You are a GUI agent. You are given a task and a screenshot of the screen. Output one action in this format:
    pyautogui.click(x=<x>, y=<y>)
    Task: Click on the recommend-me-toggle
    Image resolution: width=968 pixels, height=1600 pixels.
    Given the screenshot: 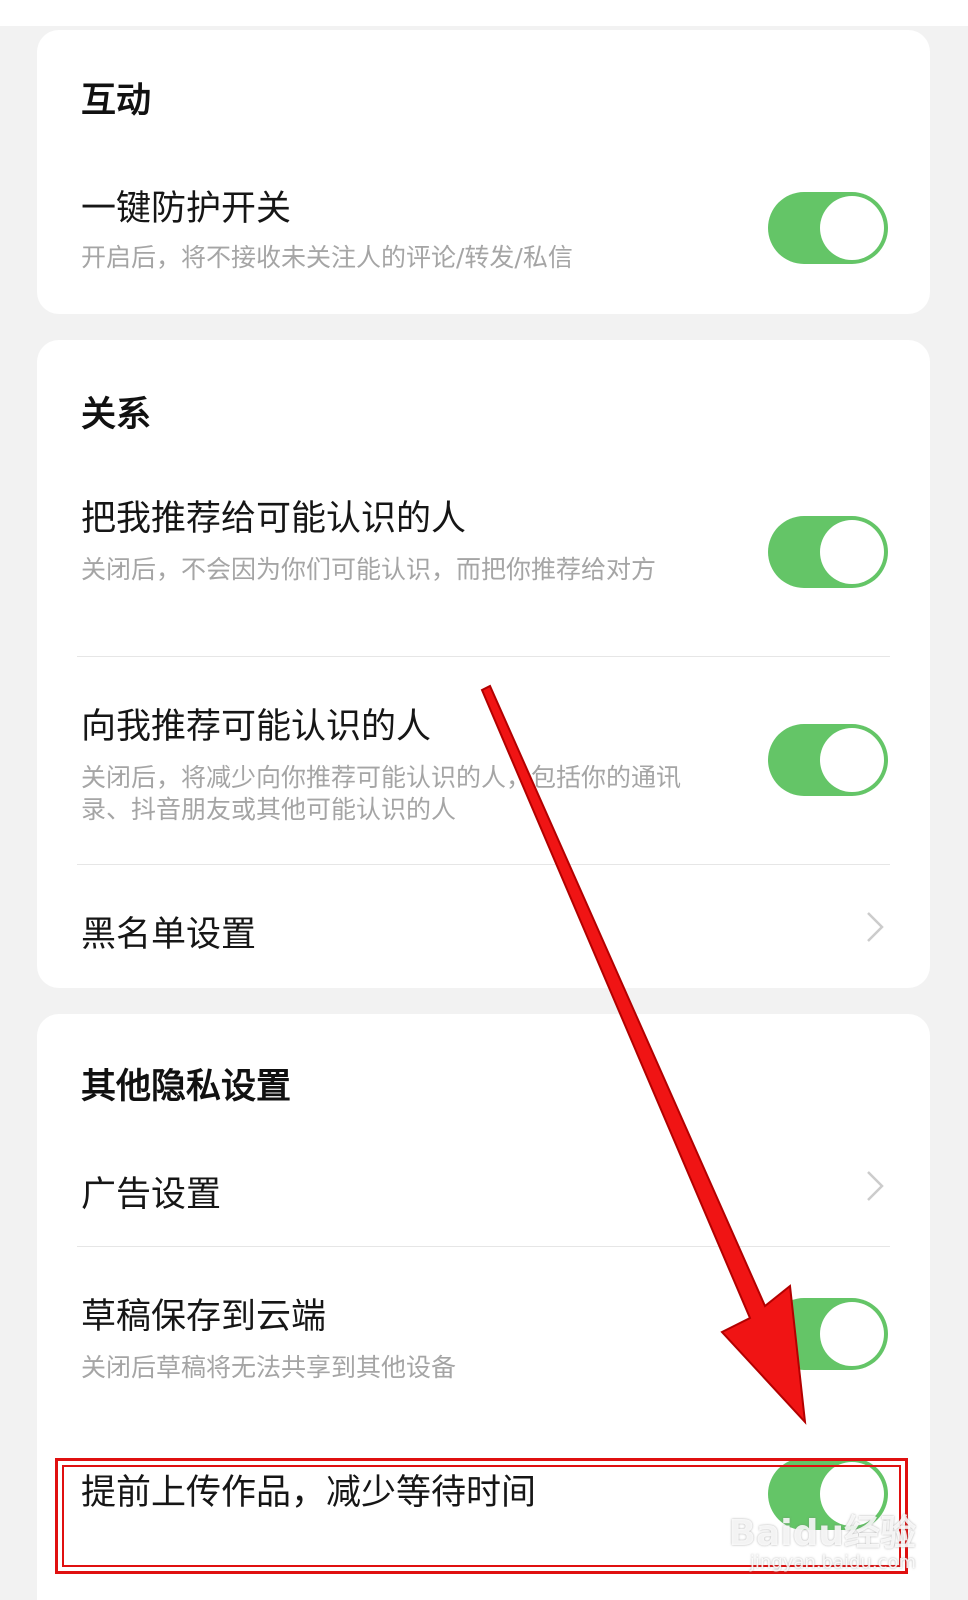 What is the action you would take?
    pyautogui.click(x=828, y=552)
    